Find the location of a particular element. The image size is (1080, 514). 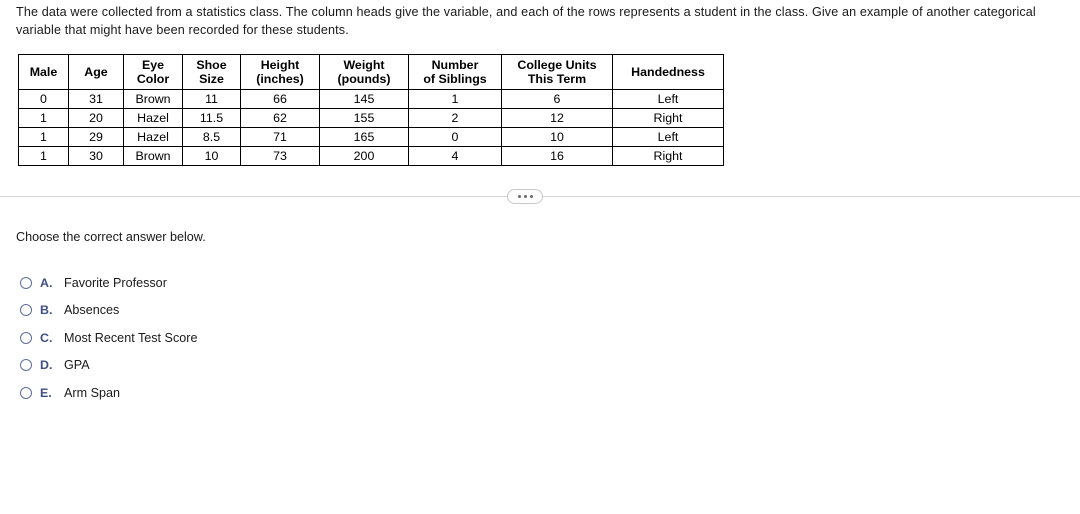

column-header-height: Height (inches) is located at coordinates (280, 72).